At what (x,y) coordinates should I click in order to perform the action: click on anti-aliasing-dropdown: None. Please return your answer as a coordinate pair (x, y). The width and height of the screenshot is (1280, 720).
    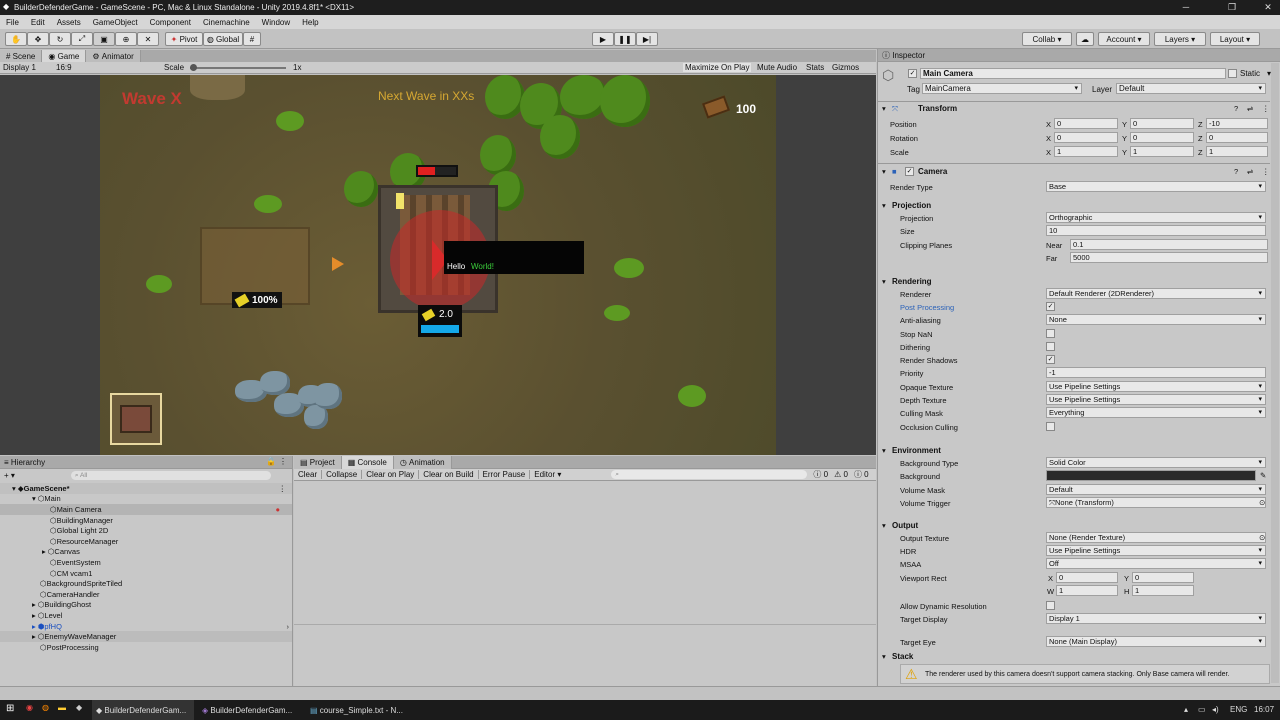
    Looking at the image, I should click on (1156, 319).